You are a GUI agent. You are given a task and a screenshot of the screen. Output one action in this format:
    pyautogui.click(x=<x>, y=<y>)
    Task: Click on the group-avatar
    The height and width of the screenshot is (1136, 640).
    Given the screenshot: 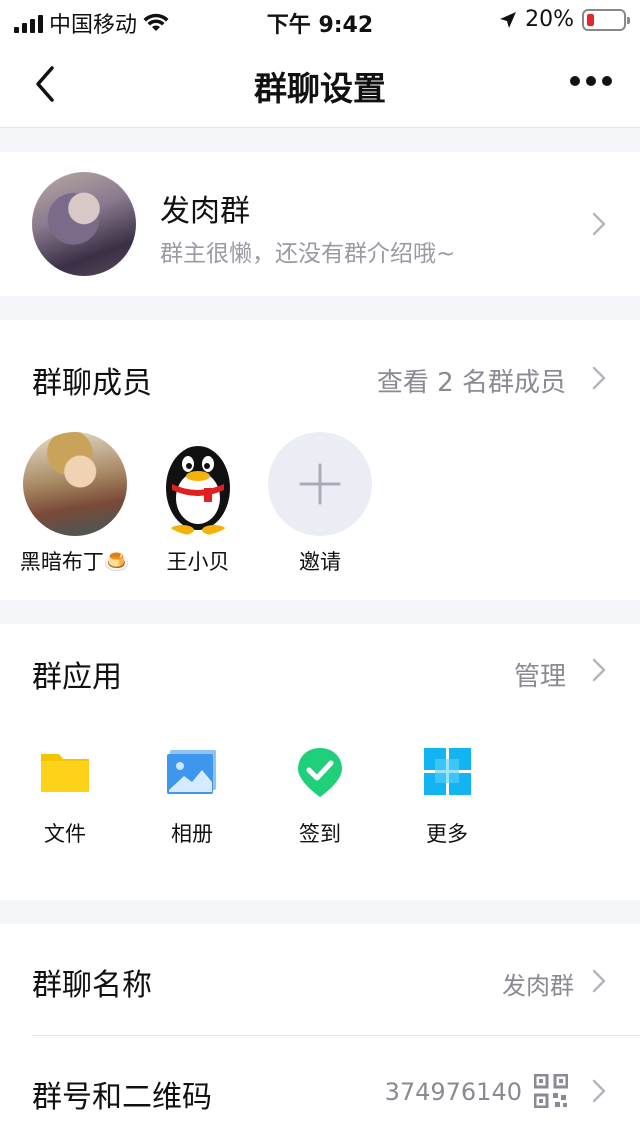 What is the action you would take?
    pyautogui.click(x=84, y=224)
    